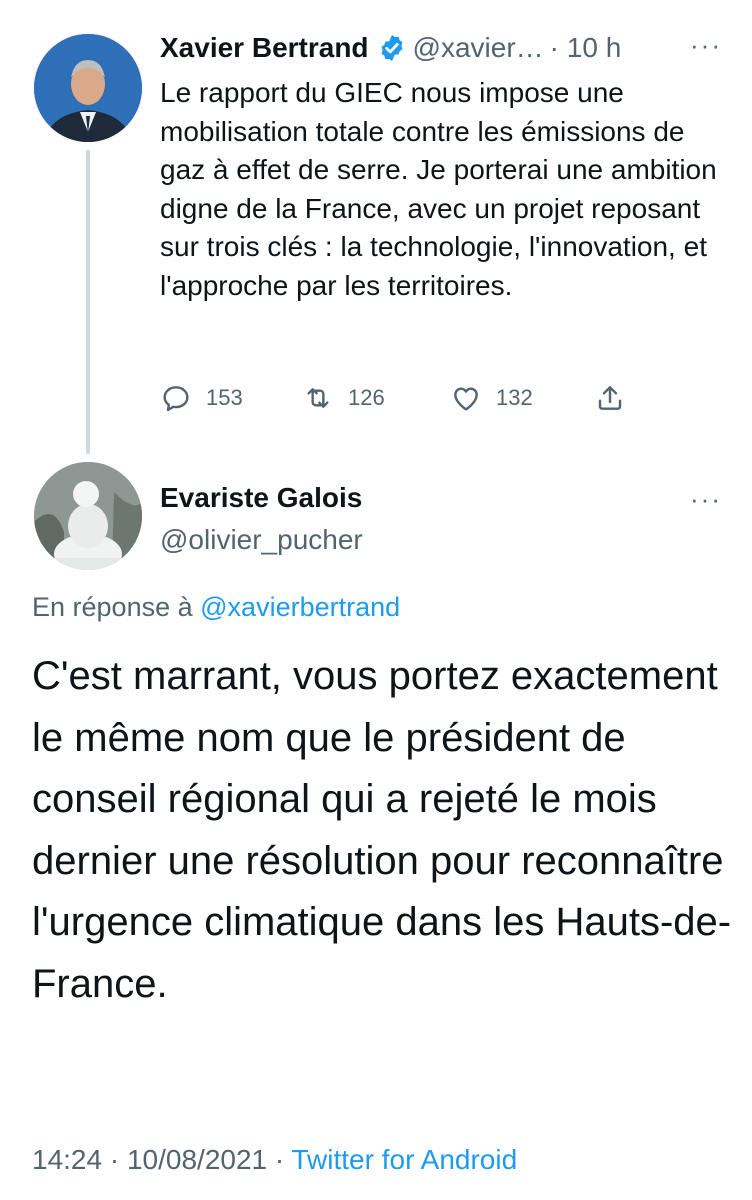 The height and width of the screenshot is (1200, 752). I want to click on tweet-source-link: Twitter for Android, so click(405, 1159).